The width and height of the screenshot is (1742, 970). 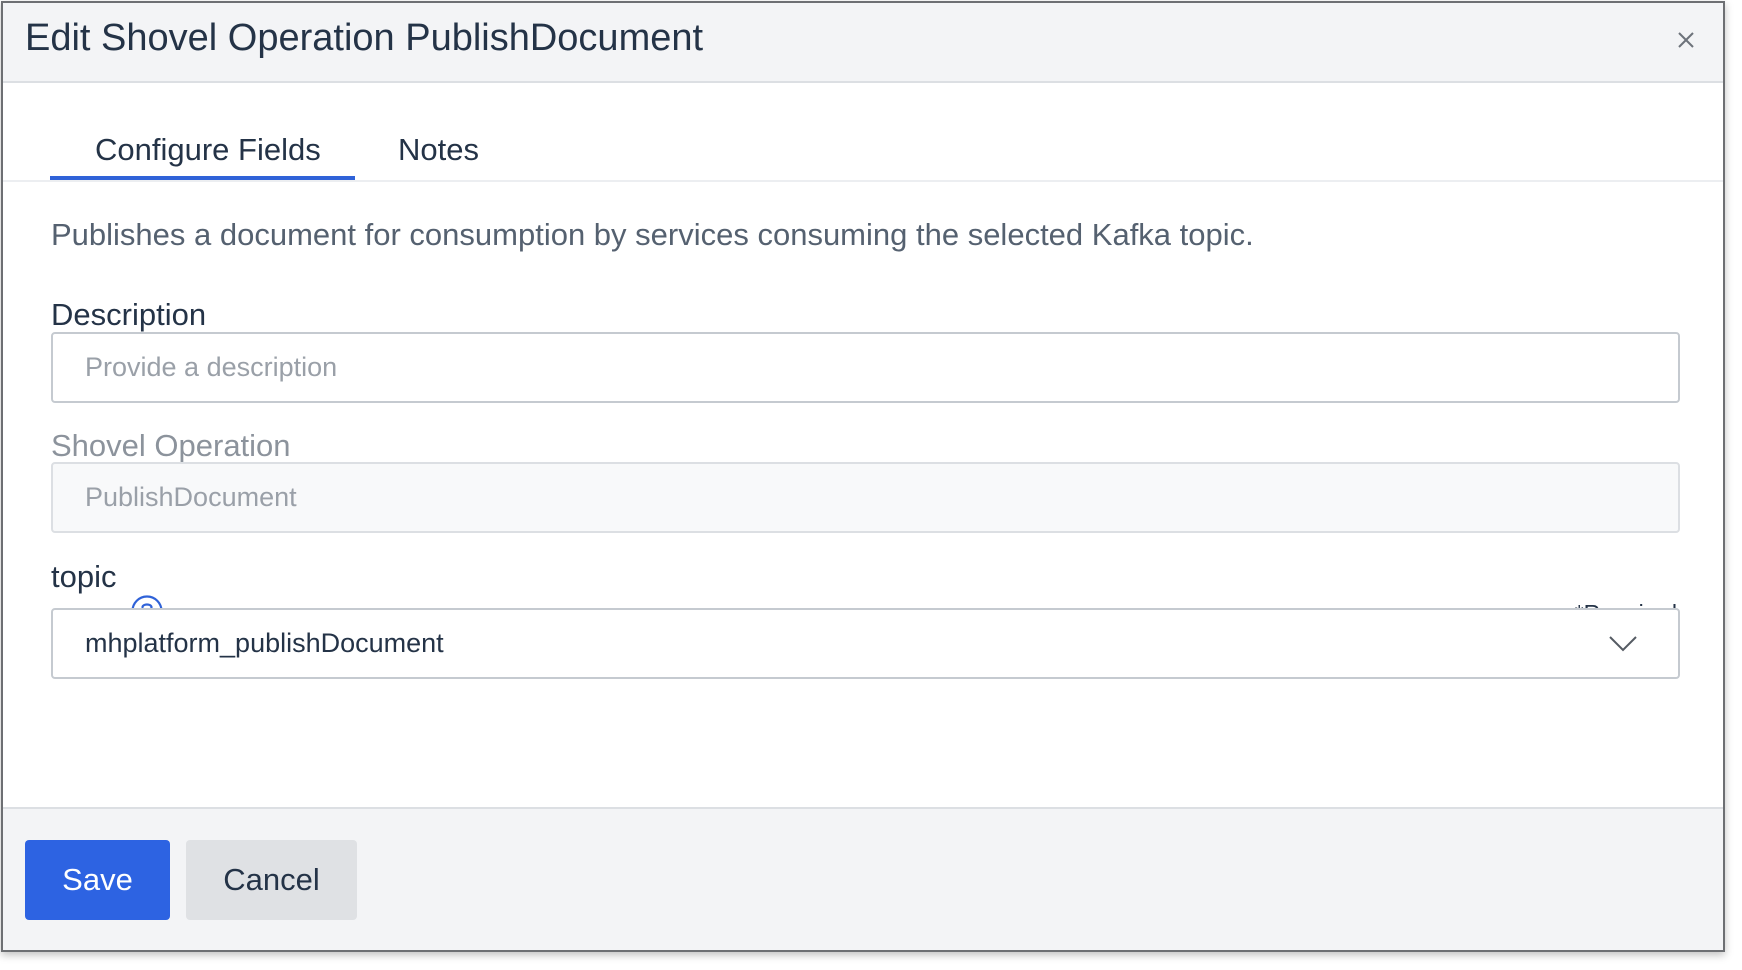 What do you see at coordinates (863, 132) in the screenshot?
I see `tab-bar: Configure Fields Notes` at bounding box center [863, 132].